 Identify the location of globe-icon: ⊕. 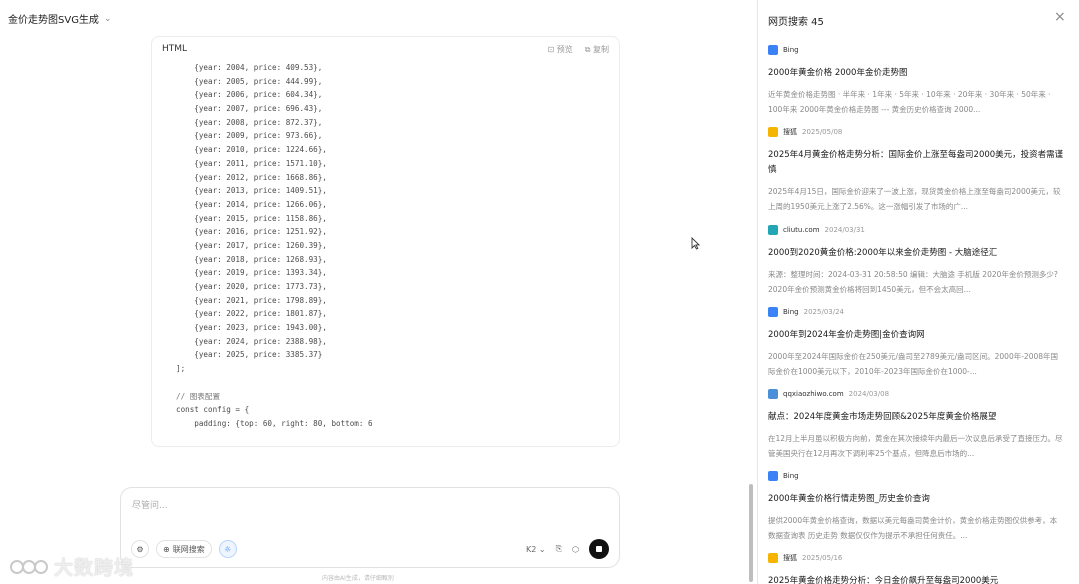
(166, 549).